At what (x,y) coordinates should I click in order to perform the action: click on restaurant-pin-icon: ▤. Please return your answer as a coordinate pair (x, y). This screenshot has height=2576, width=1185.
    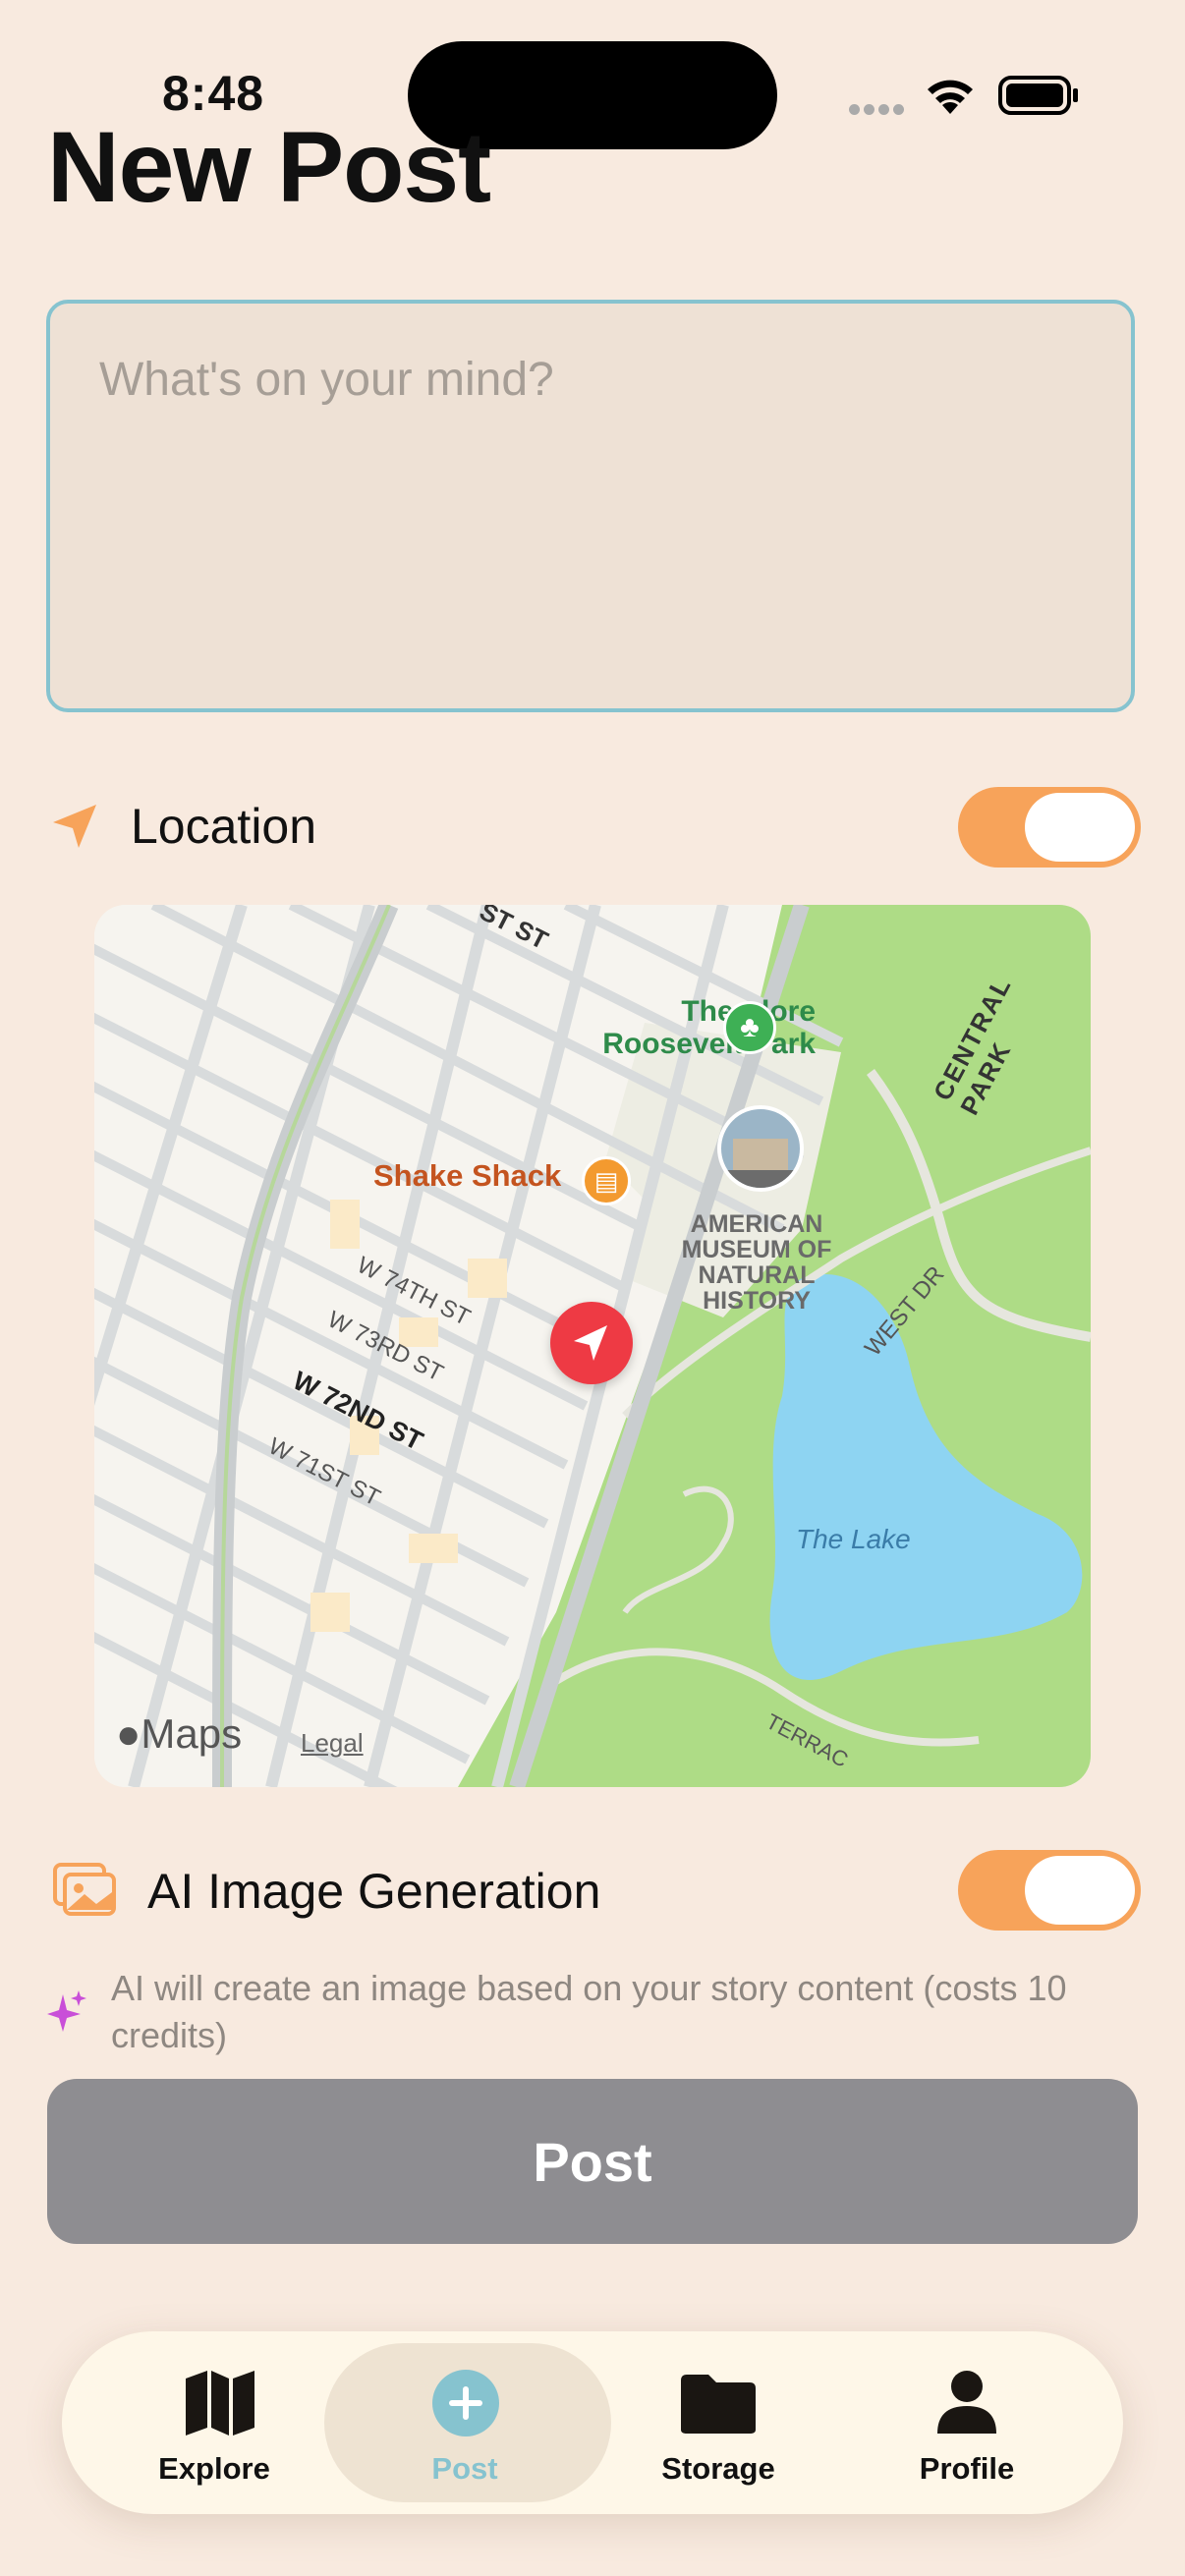
    Looking at the image, I should click on (606, 1180).